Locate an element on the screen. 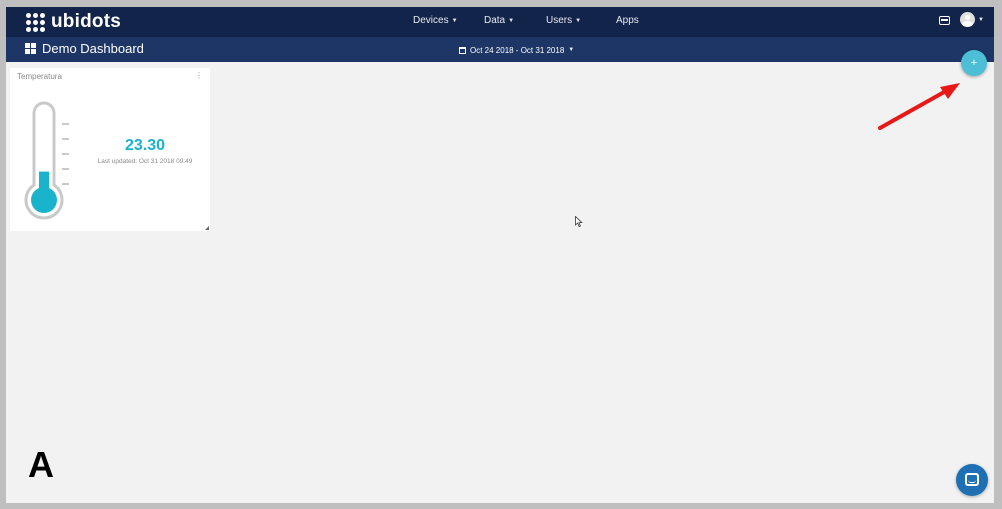  dashboard-title: Demo Dashboard is located at coordinates (84, 48).